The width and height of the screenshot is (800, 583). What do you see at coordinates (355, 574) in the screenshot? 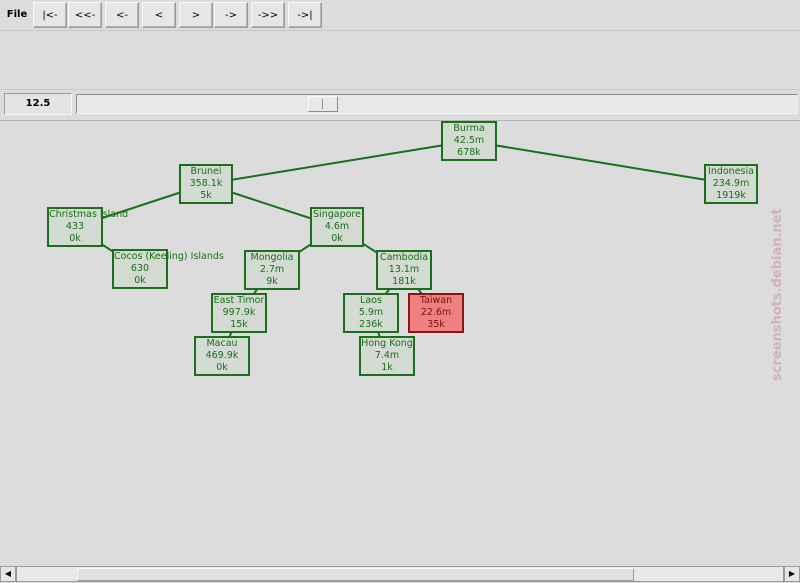
I see `scroll-thumb` at bounding box center [355, 574].